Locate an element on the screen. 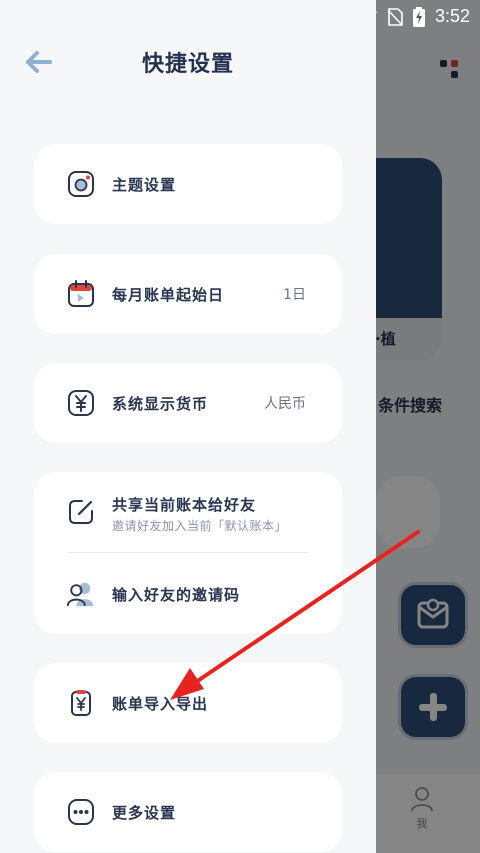 The image size is (480, 853). no-sim-icon is located at coordinates (395, 16).